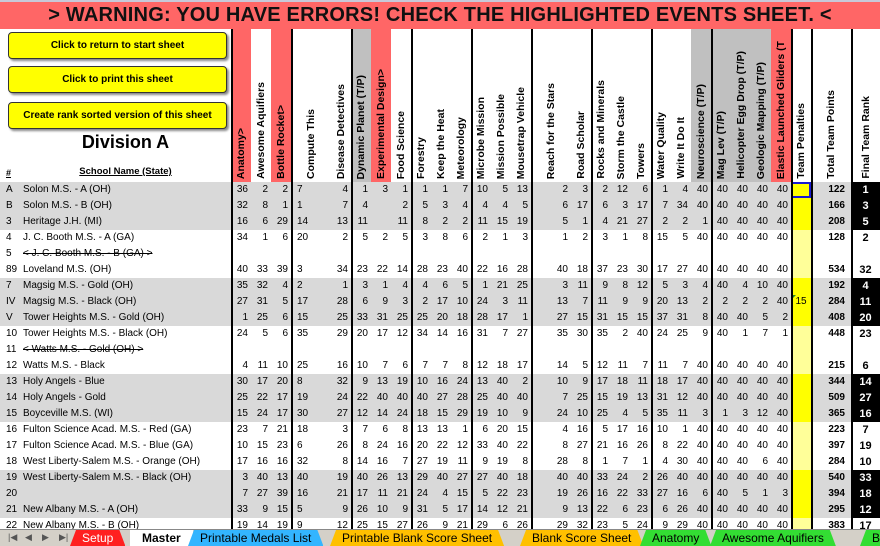 The height and width of the screenshot is (546, 880). Describe the element at coordinates (361, 366) in the screenshot. I see `score-cell: 10` at that location.